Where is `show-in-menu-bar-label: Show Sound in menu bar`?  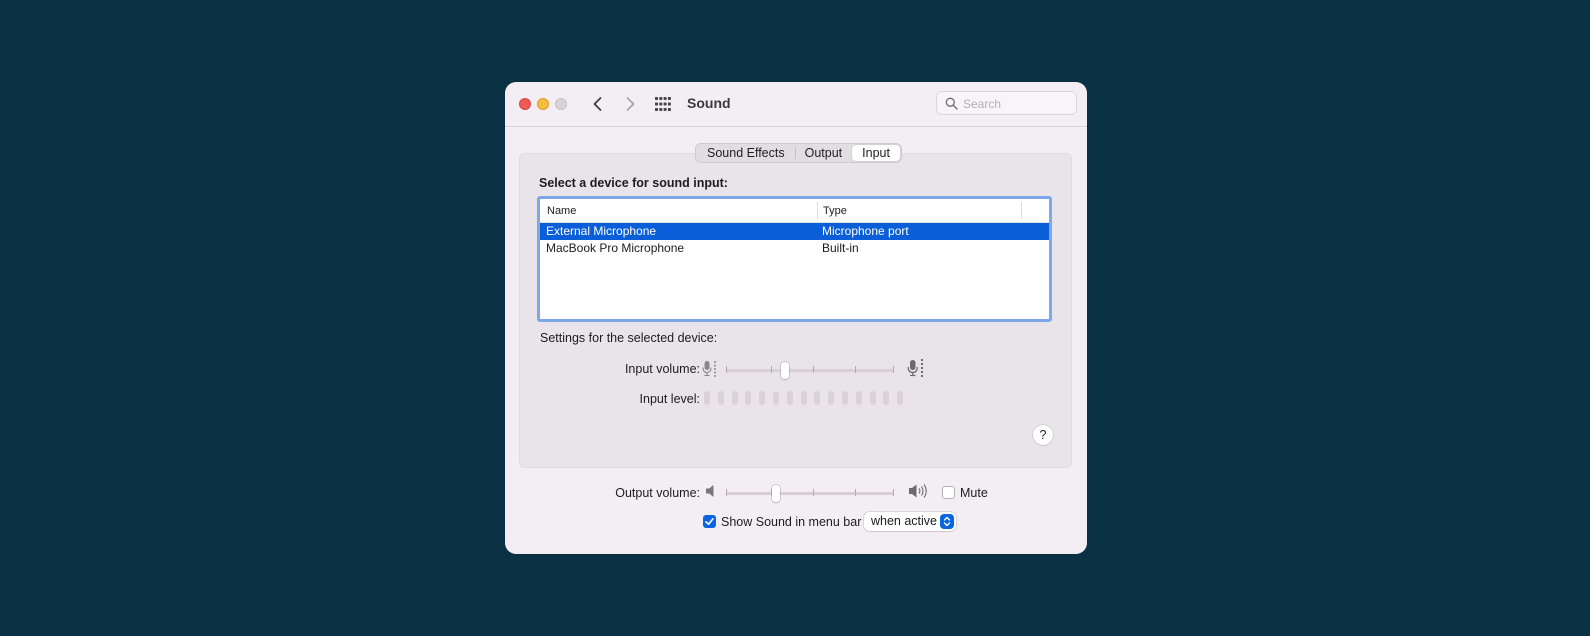 show-in-menu-bar-label: Show Sound in menu bar is located at coordinates (791, 522).